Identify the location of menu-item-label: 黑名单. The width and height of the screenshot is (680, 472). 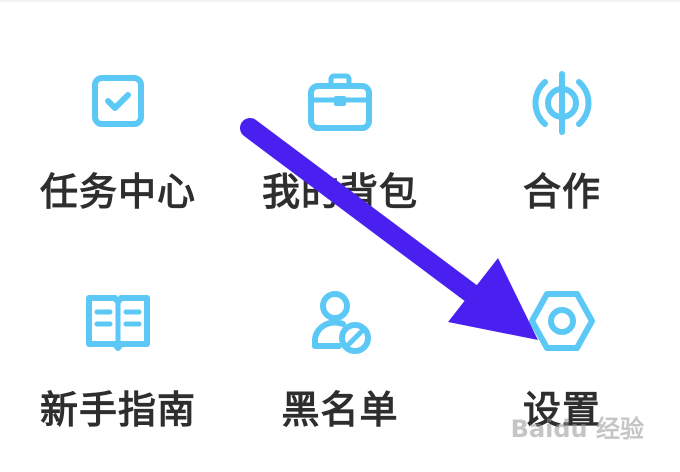
(340, 410).